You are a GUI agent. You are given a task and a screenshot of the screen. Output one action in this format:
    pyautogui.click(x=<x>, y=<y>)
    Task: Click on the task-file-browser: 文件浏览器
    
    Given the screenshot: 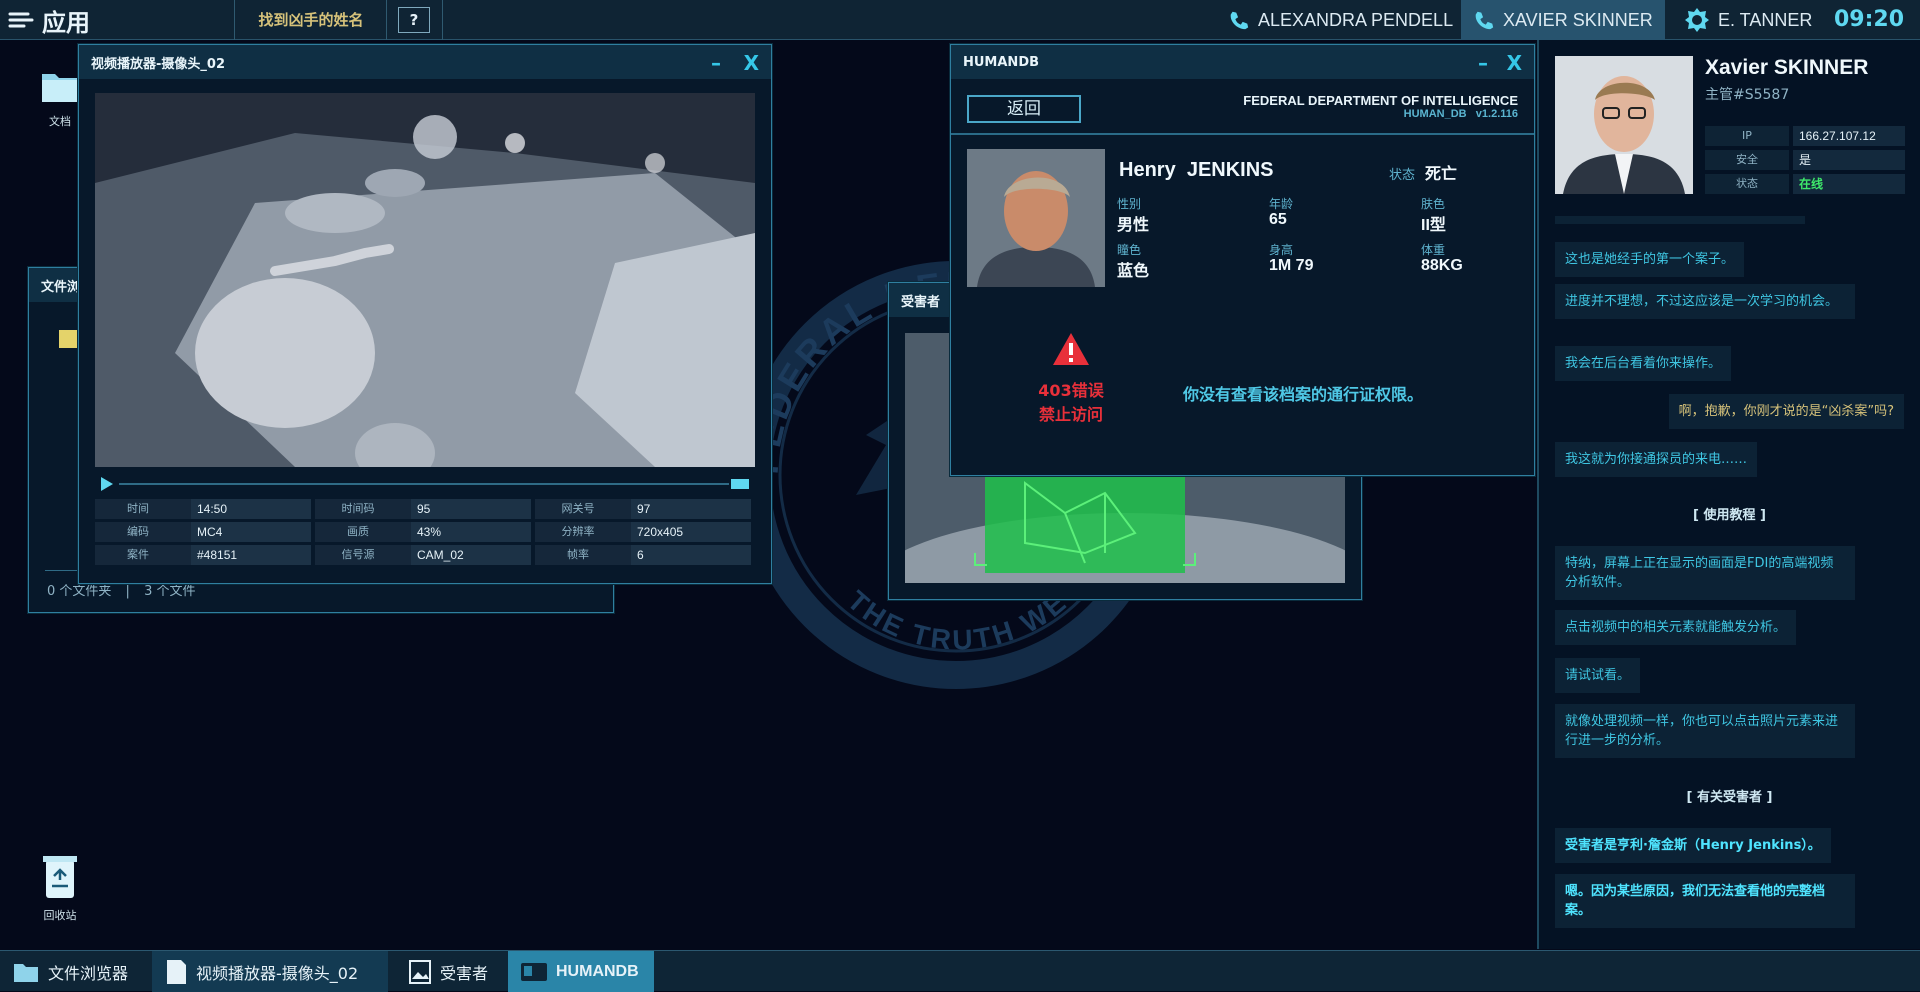 What is the action you would take?
    pyautogui.click(x=74, y=971)
    